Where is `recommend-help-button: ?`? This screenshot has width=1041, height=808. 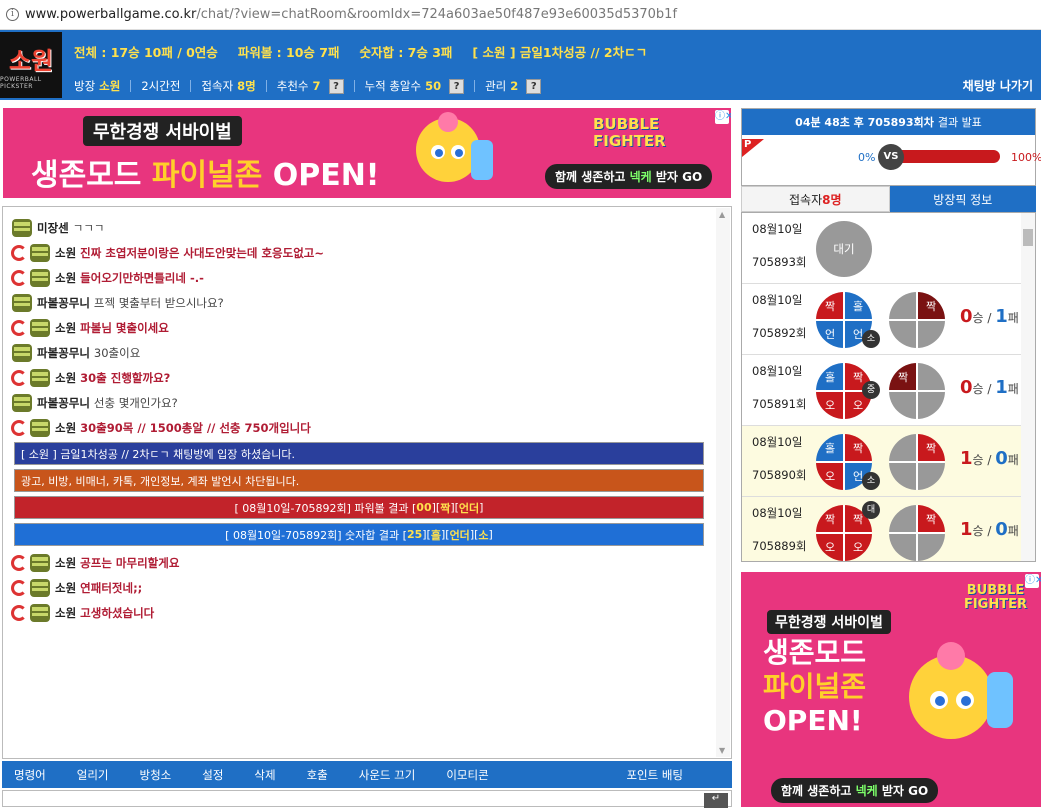 recommend-help-button: ? is located at coordinates (336, 86).